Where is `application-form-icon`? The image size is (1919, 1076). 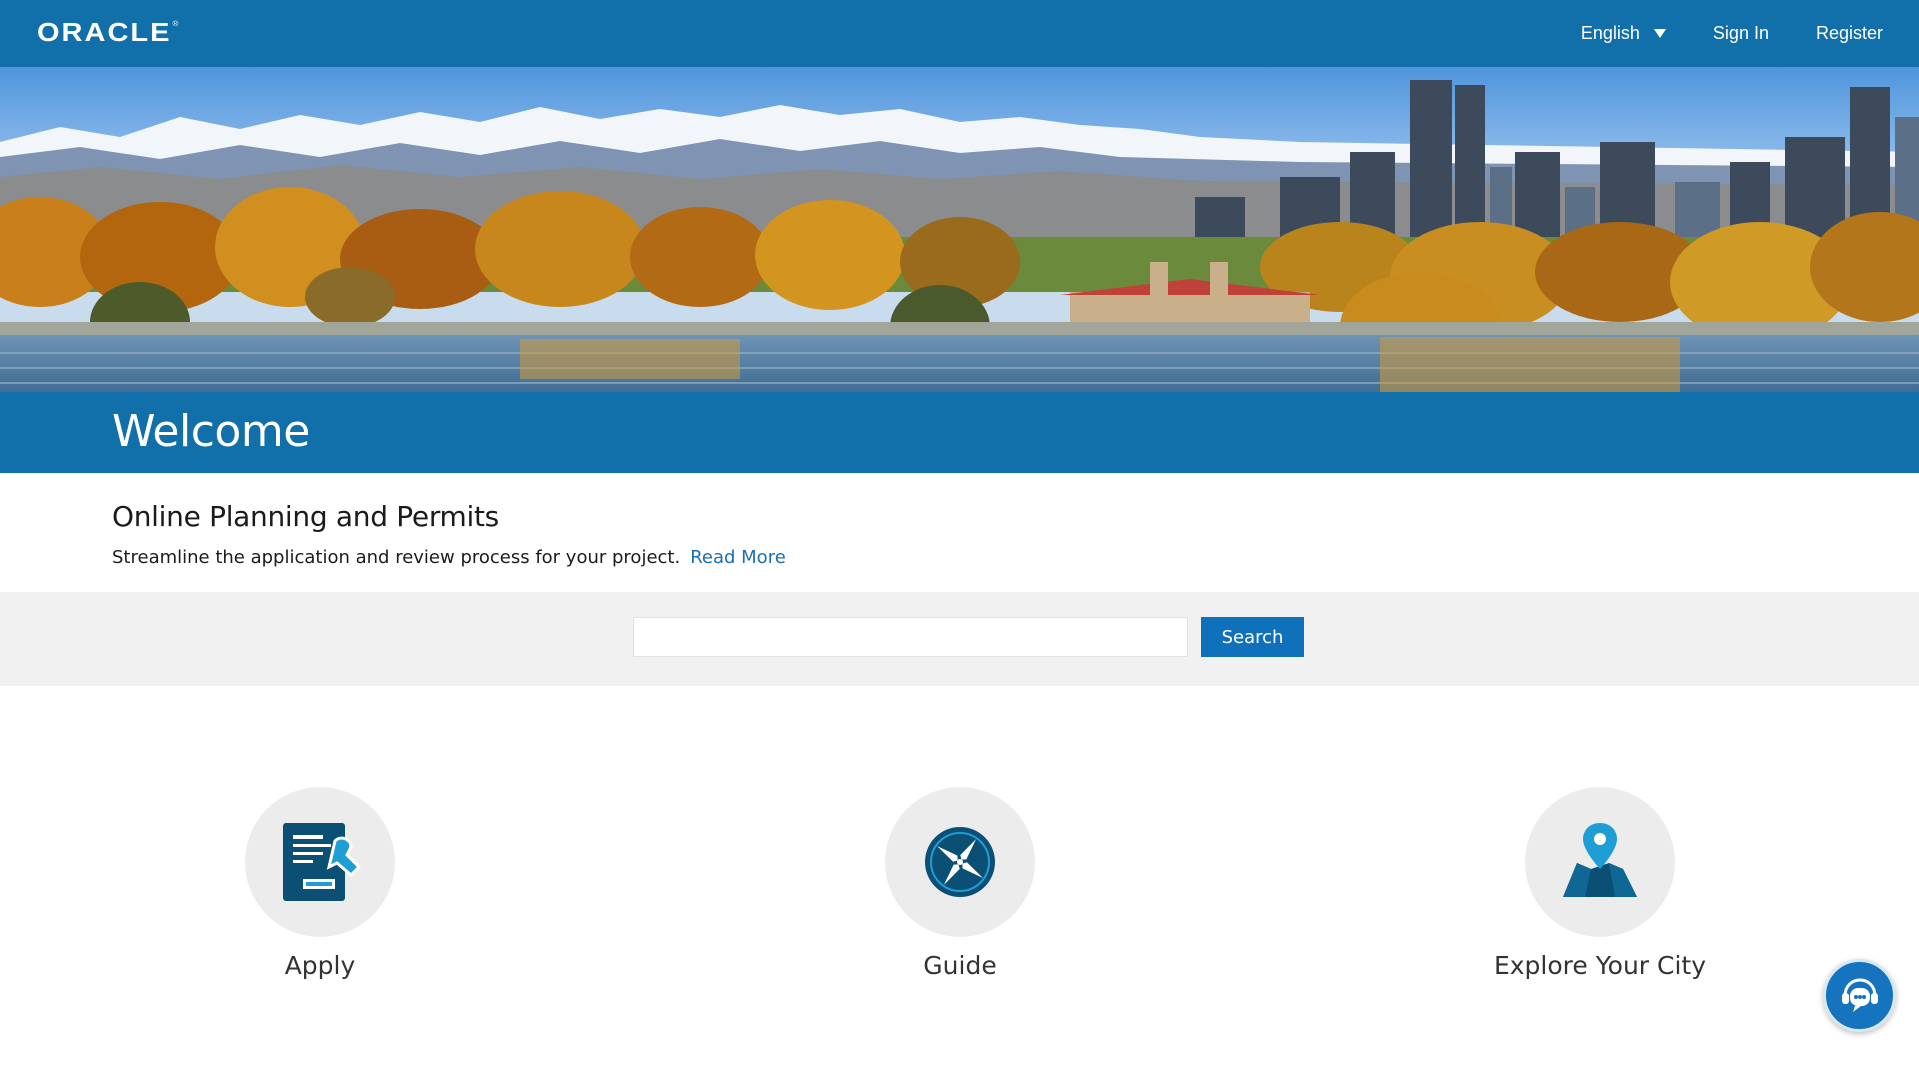 application-form-icon is located at coordinates (322, 862).